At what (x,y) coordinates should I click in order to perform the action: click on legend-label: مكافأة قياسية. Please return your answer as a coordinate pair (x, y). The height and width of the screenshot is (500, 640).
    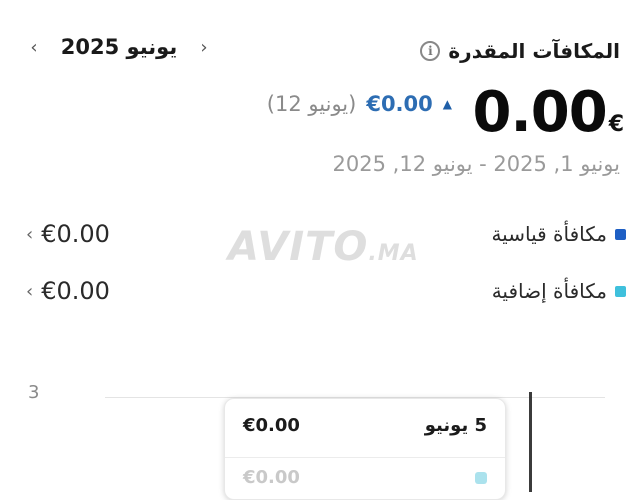
    Looking at the image, I should click on (549, 234).